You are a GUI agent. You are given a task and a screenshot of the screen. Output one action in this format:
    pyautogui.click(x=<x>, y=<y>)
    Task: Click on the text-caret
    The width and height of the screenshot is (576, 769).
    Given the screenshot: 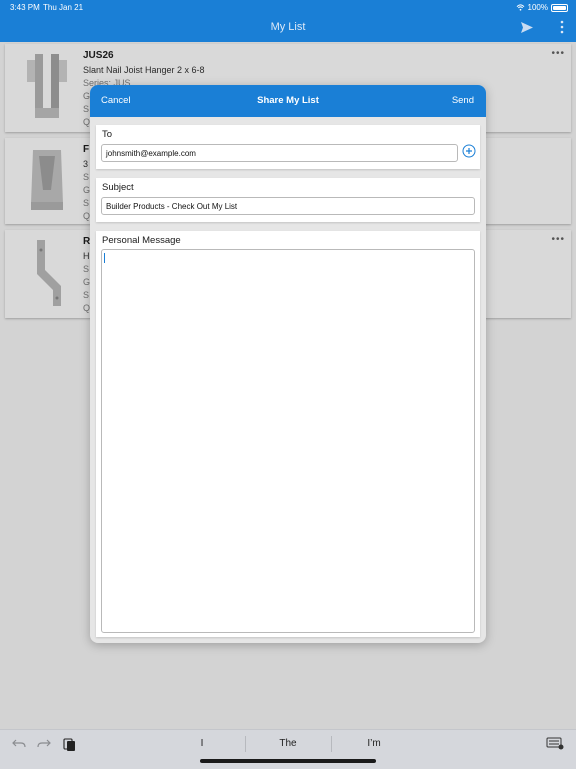 What is the action you would take?
    pyautogui.click(x=104, y=258)
    